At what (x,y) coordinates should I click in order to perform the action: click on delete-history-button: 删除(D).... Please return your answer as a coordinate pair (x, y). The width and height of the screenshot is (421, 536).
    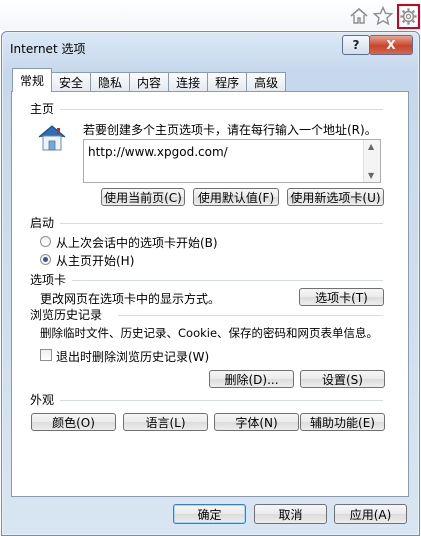
    Looking at the image, I should click on (251, 379).